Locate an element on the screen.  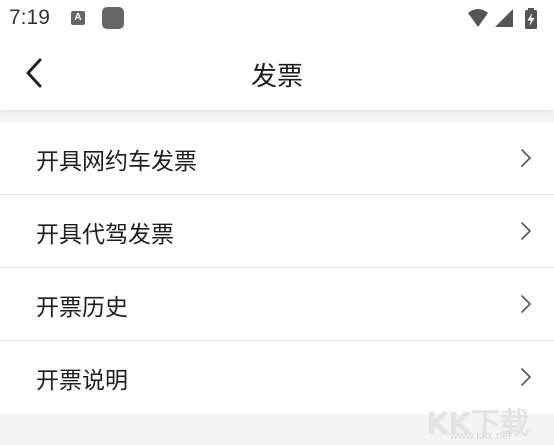
watermark-url: www.kkx.net is located at coordinates (481, 436).